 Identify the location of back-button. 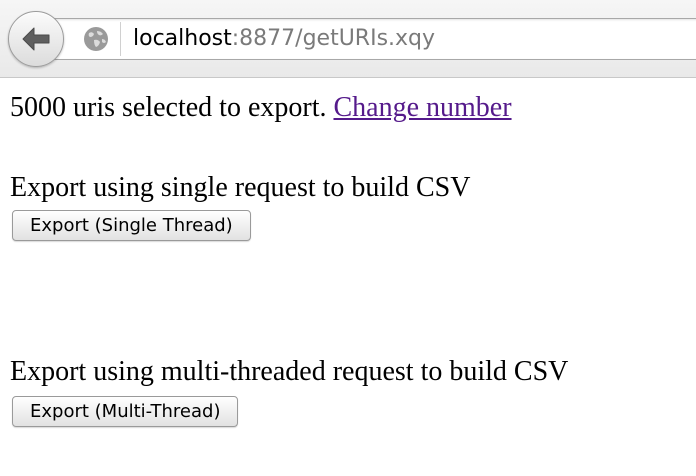
(36, 39).